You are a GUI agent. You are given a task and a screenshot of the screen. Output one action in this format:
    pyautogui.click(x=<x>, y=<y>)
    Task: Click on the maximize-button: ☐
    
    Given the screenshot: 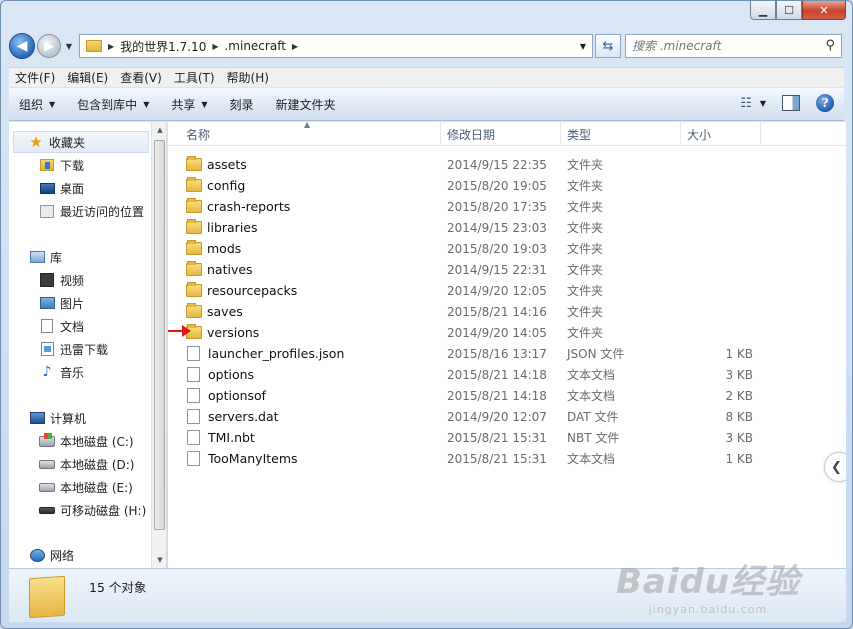 What is the action you would take?
    pyautogui.click(x=789, y=10)
    